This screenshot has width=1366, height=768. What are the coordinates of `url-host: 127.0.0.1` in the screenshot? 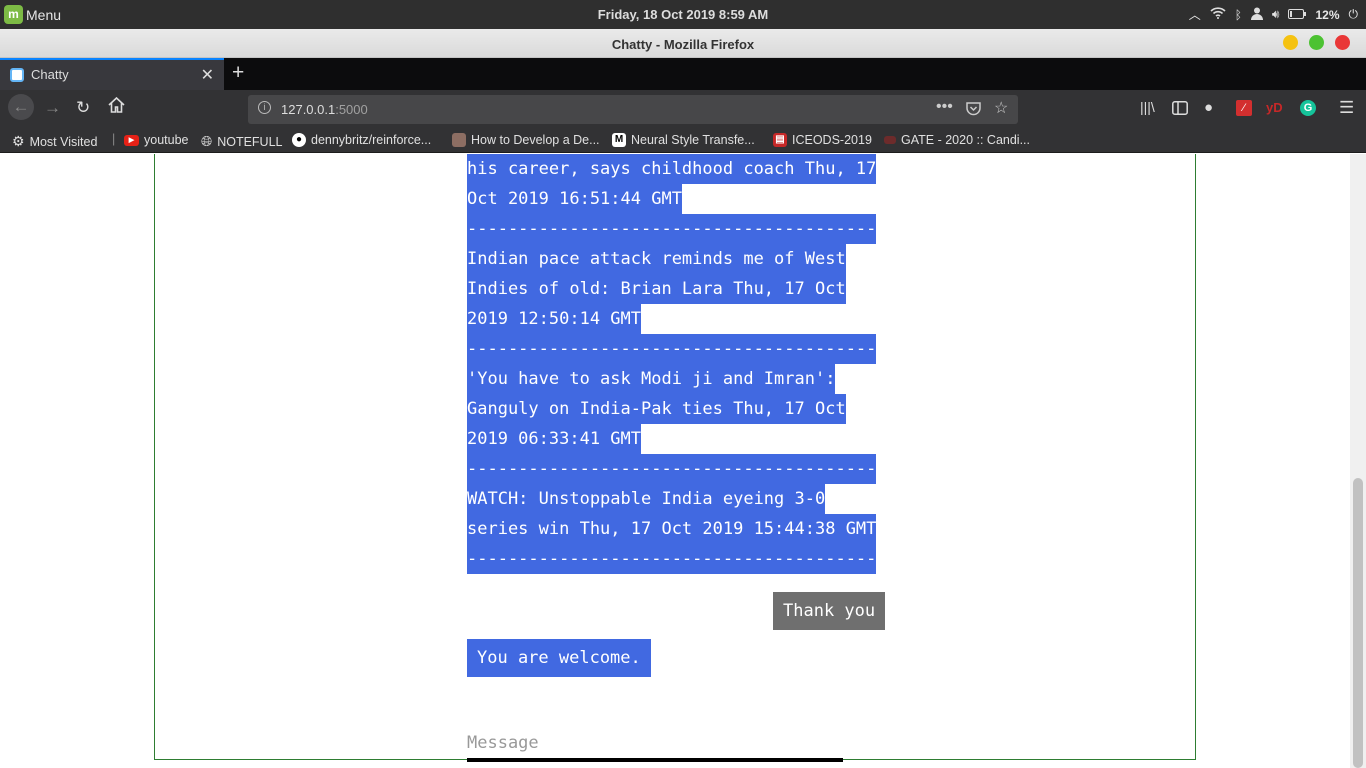 It's located at (308, 109).